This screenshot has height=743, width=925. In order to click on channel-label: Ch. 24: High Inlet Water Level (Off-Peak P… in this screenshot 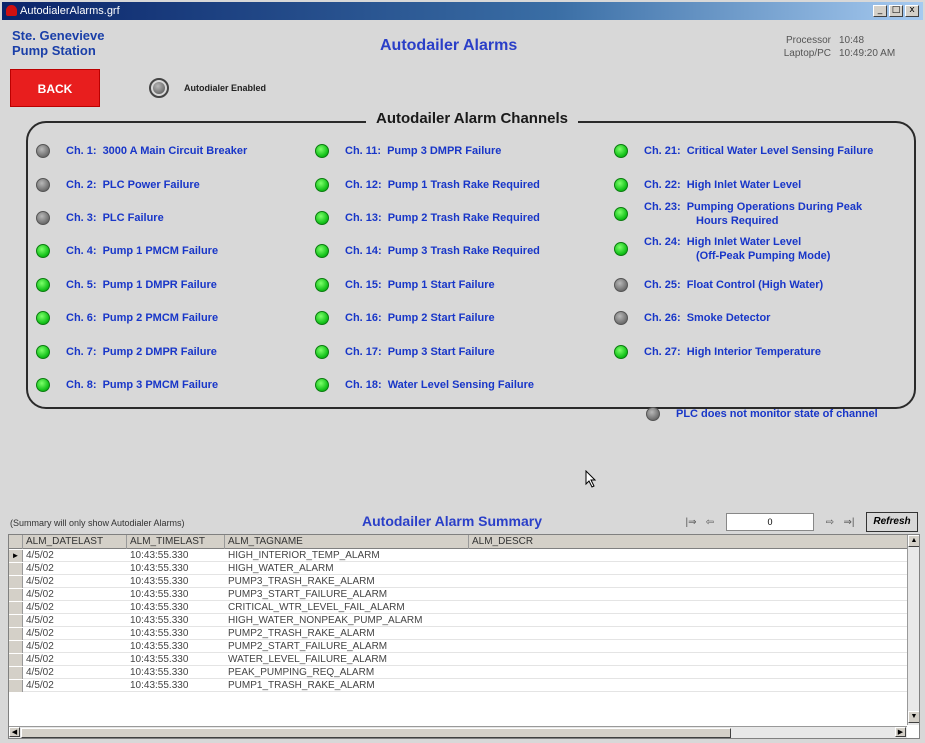, I will do `click(737, 249)`.